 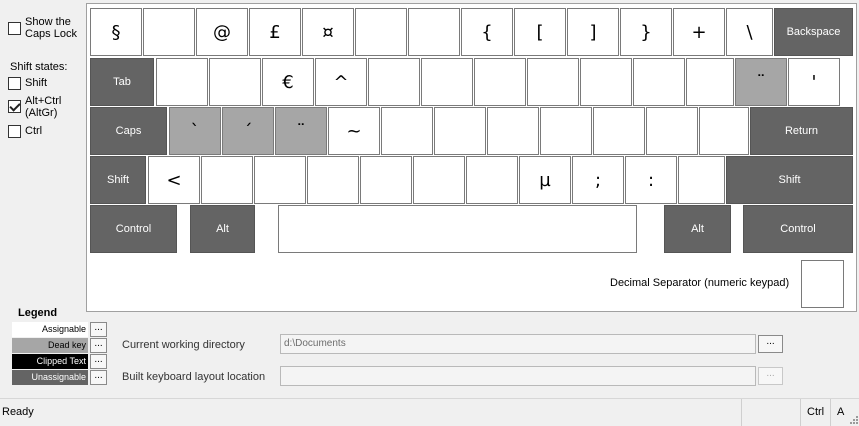 What do you see at coordinates (813, 32) in the screenshot?
I see `key-backspace: Backspace` at bounding box center [813, 32].